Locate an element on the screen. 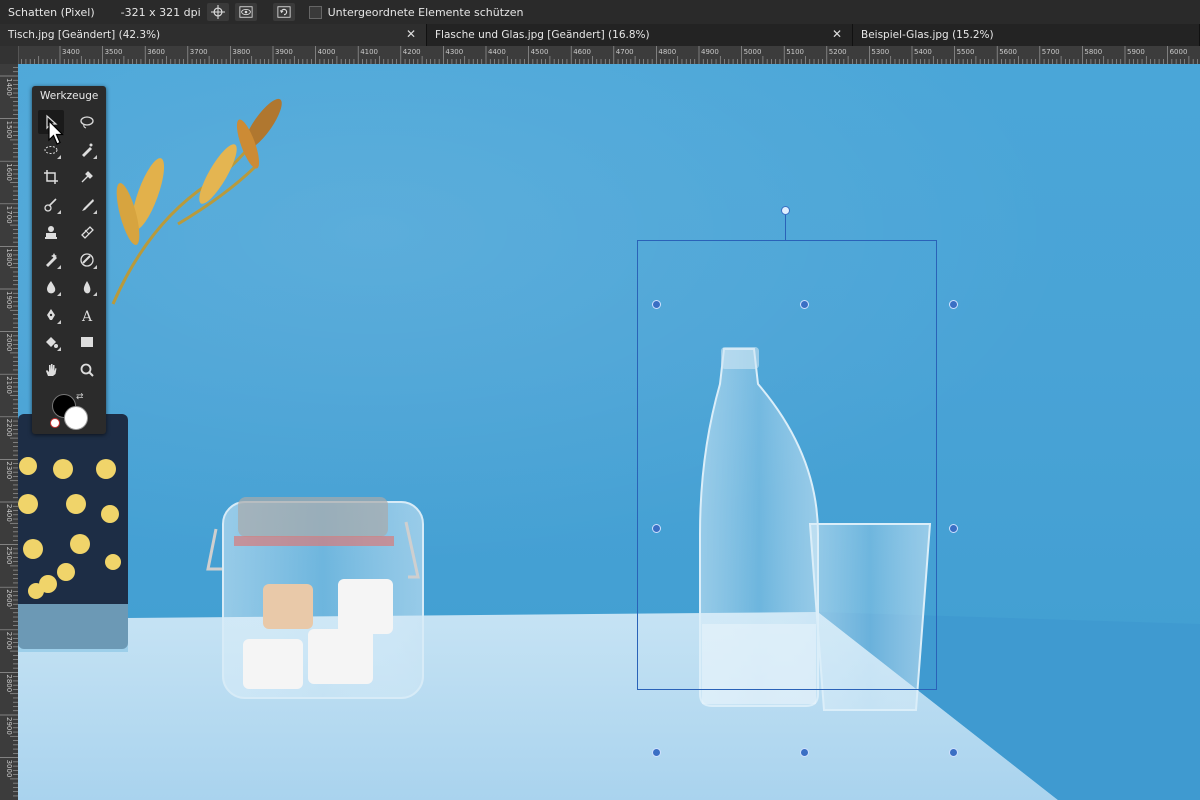 This screenshot has height=800, width=1200. reset-transform-button is located at coordinates (283, 12).